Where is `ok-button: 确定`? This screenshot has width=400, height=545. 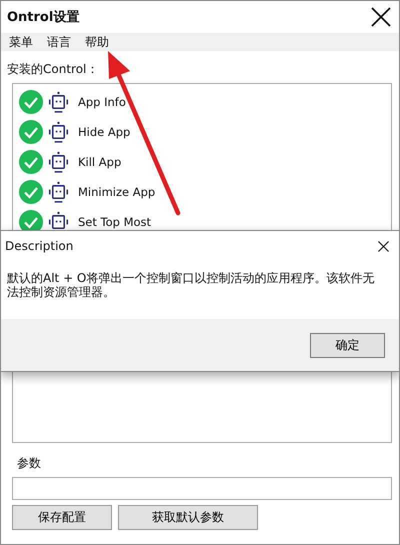
ok-button: 确定 is located at coordinates (347, 345).